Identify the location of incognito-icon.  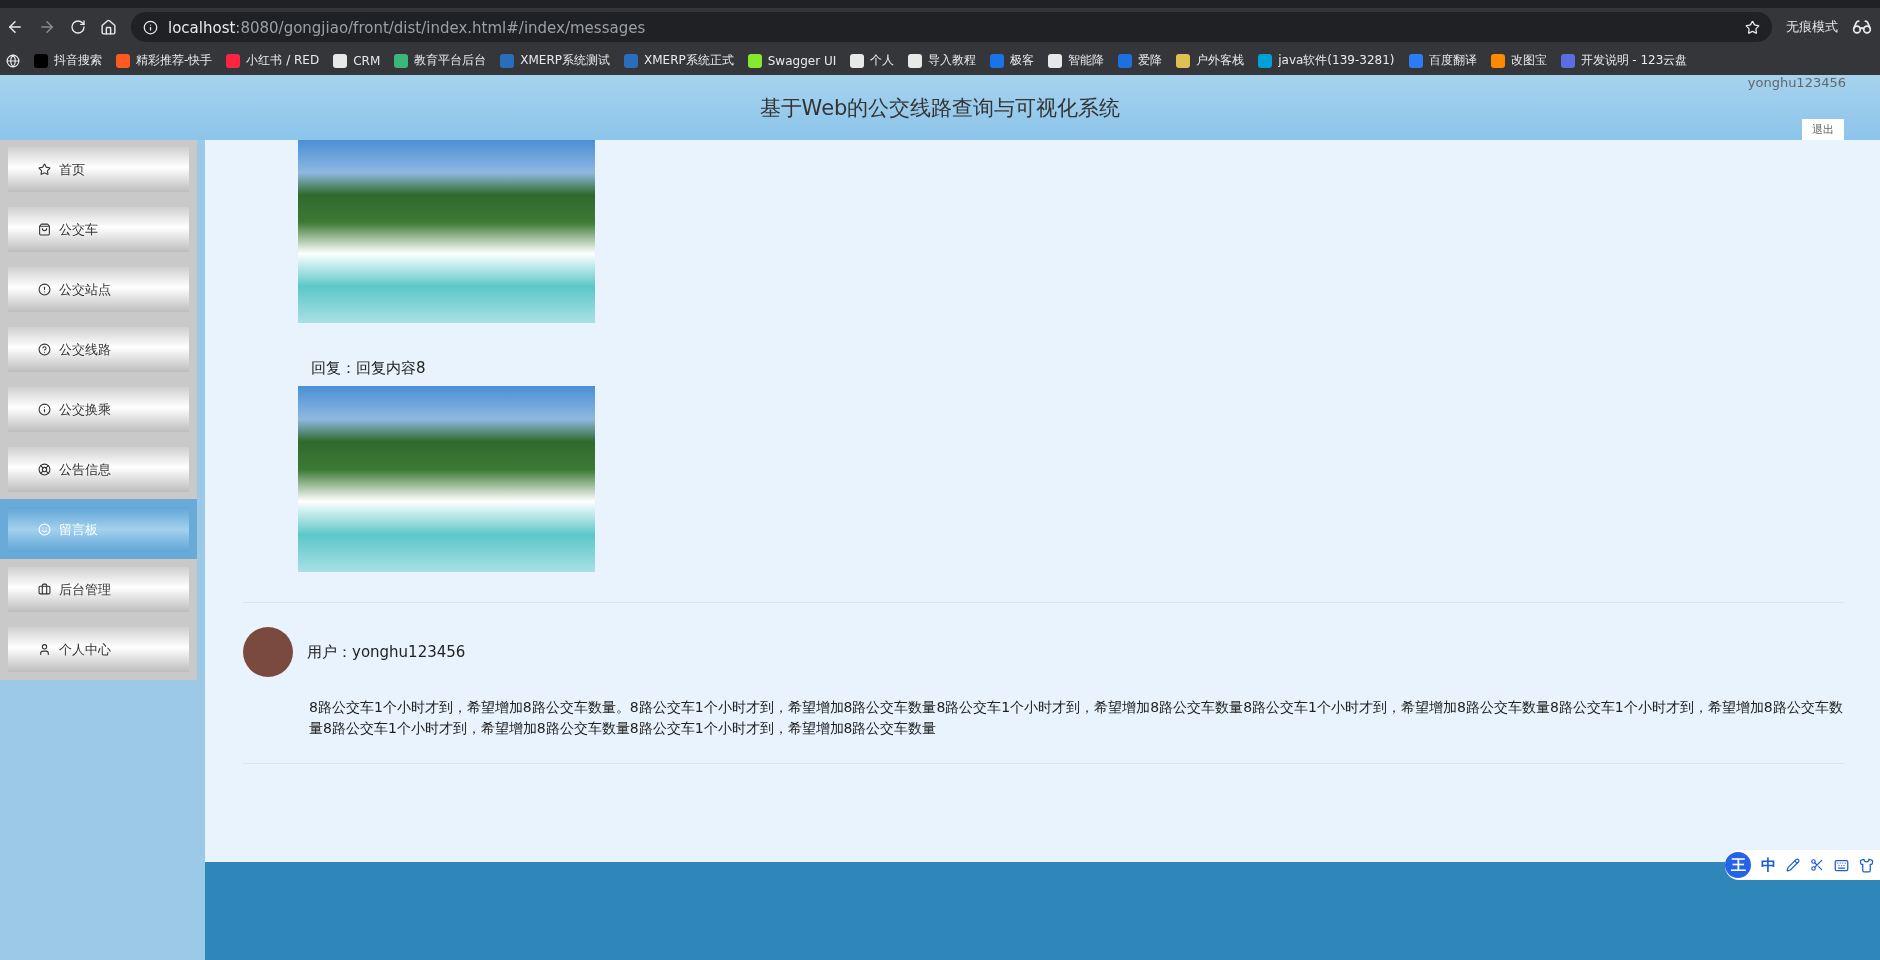
(1862, 27).